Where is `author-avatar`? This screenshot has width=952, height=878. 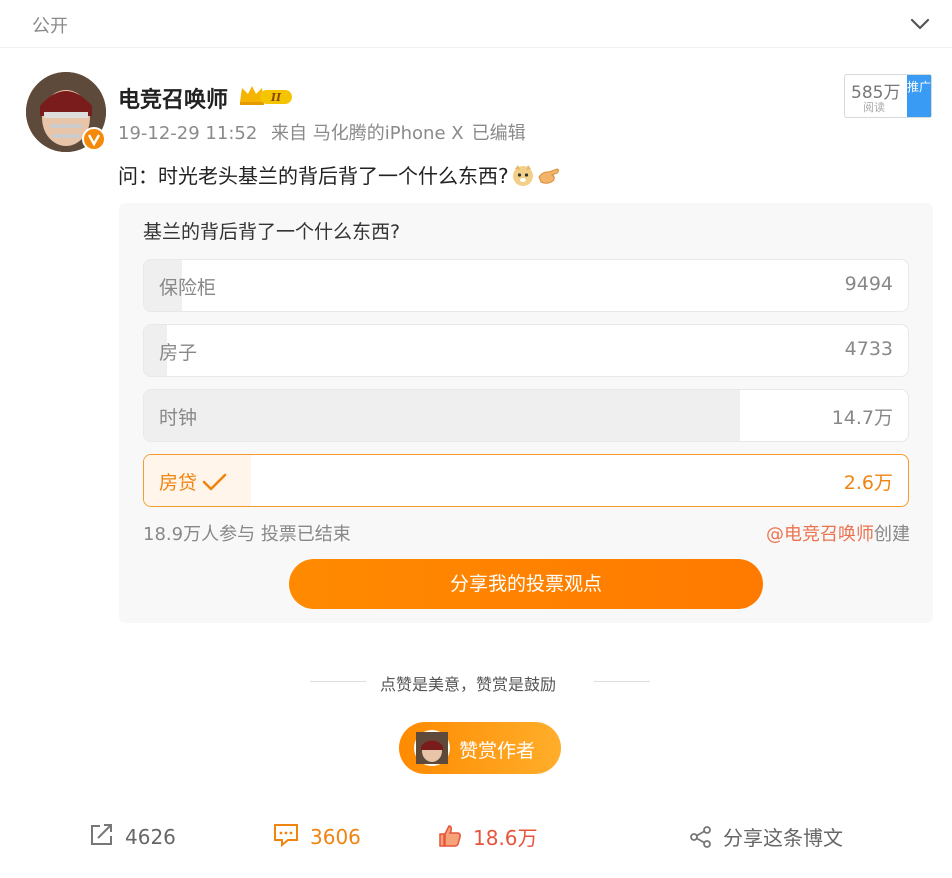 author-avatar is located at coordinates (66, 112).